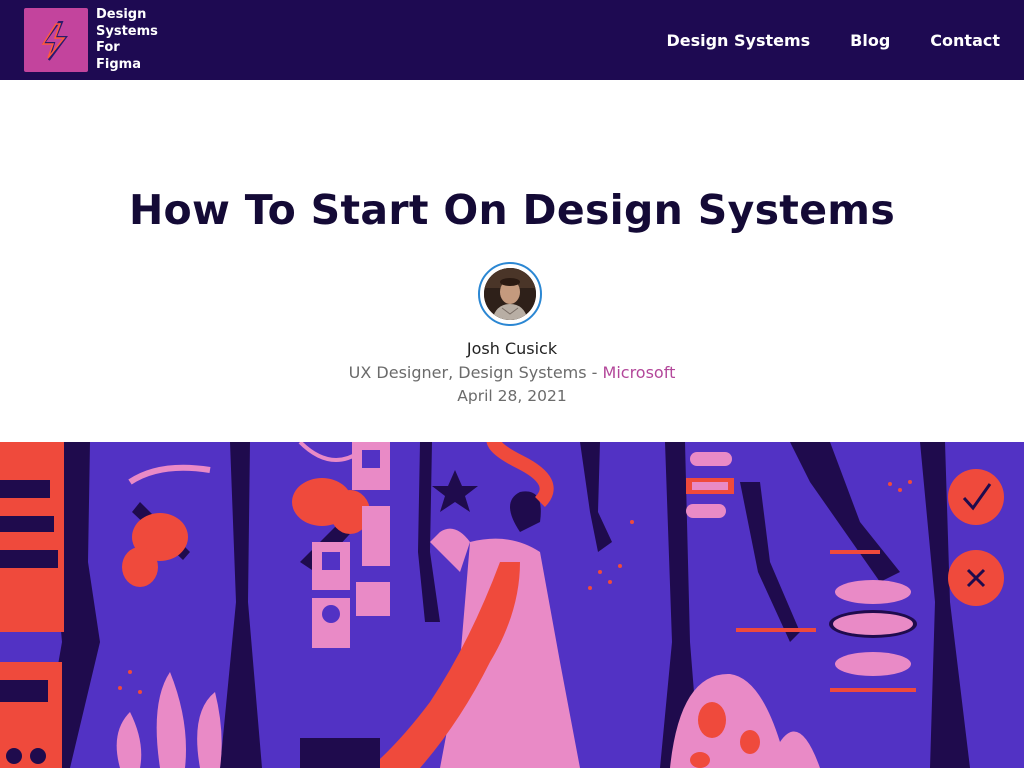 This screenshot has width=1024, height=768. Describe the element at coordinates (475, 372) in the screenshot. I see `author-title: UX Designer, Design Systems -` at that location.